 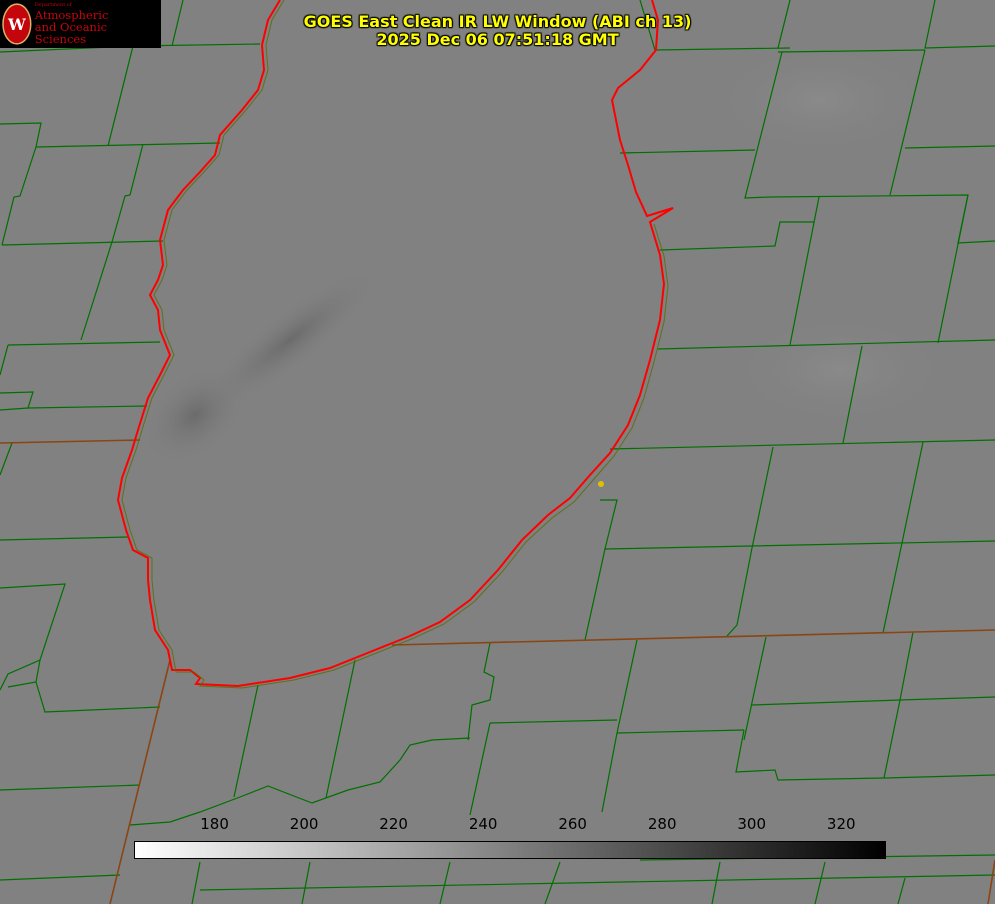 What do you see at coordinates (214, 824) in the screenshot?
I see `colorbar-tick-label: 180` at bounding box center [214, 824].